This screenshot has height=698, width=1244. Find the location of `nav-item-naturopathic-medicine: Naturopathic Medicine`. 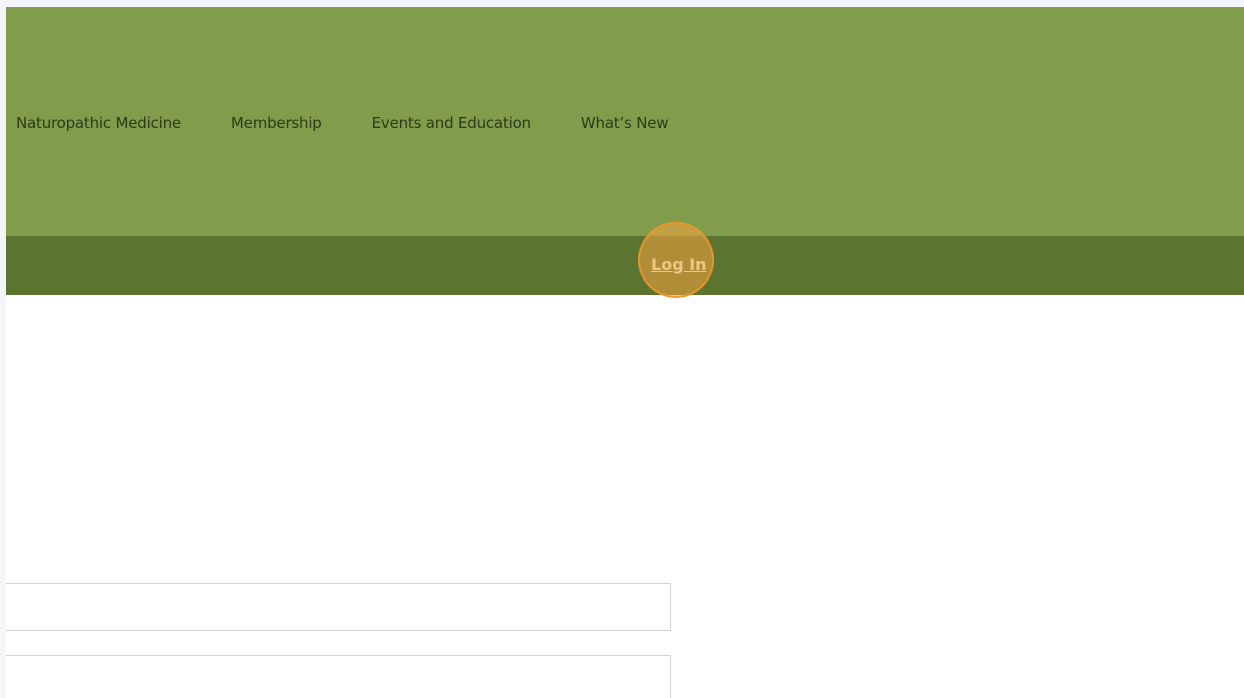

nav-item-naturopathic-medicine: Naturopathic Medicine is located at coordinates (98, 123).